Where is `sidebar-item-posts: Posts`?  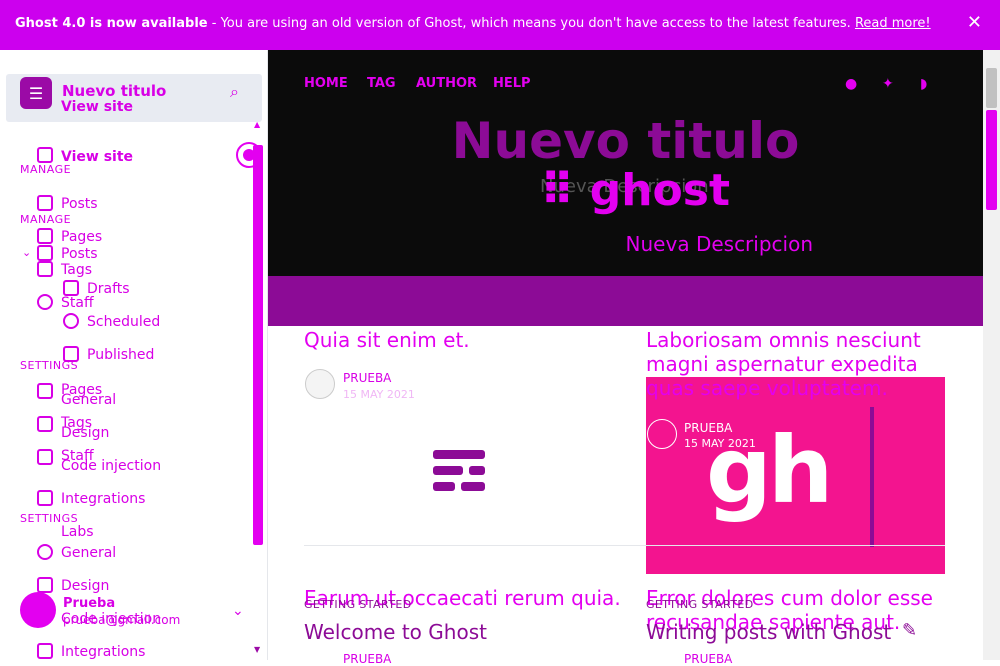 sidebar-item-posts: Posts is located at coordinates (79, 204).